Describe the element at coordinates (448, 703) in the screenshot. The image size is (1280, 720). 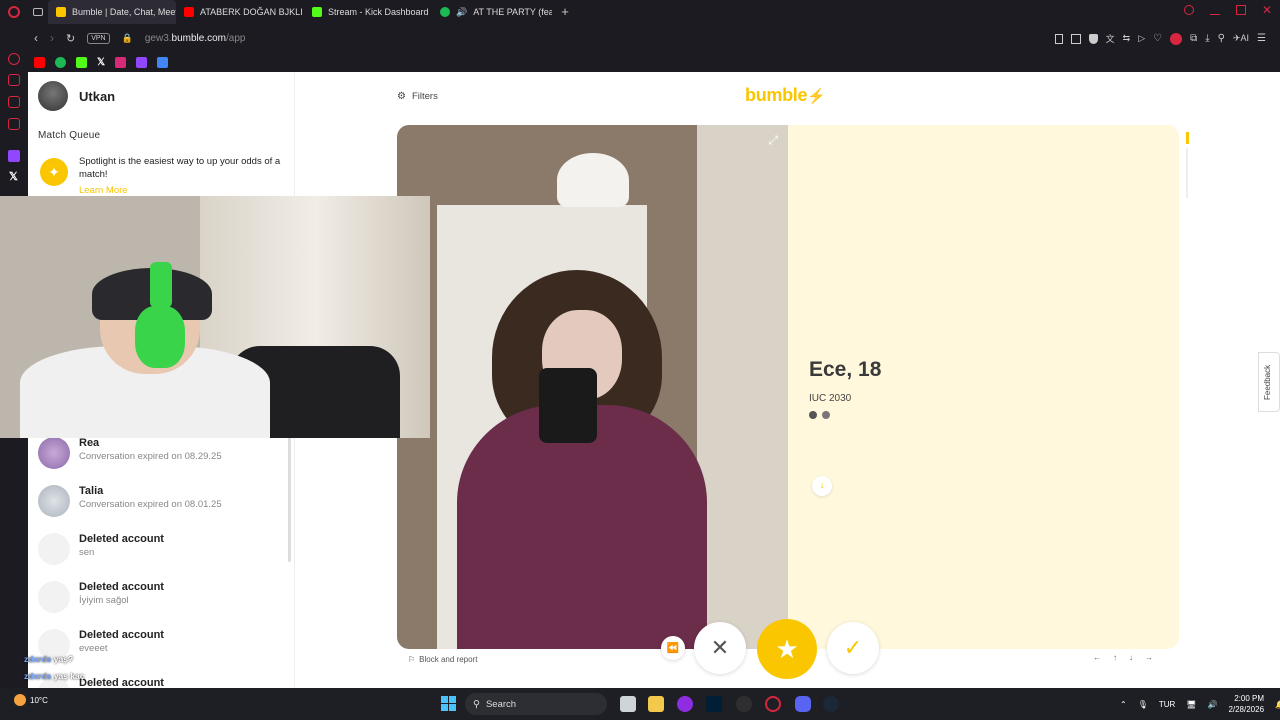
I see `start-button` at that location.